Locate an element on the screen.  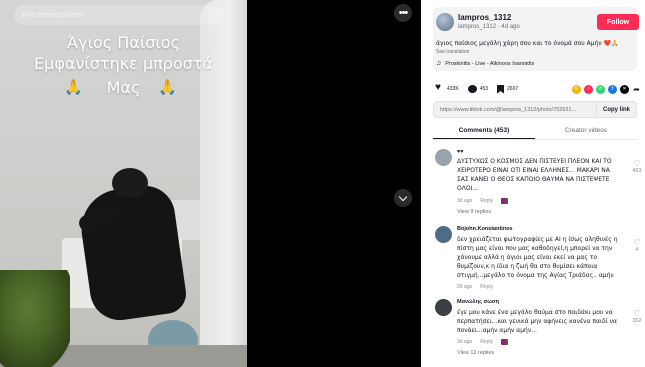
more-options-button: ••• is located at coordinates (403, 13).